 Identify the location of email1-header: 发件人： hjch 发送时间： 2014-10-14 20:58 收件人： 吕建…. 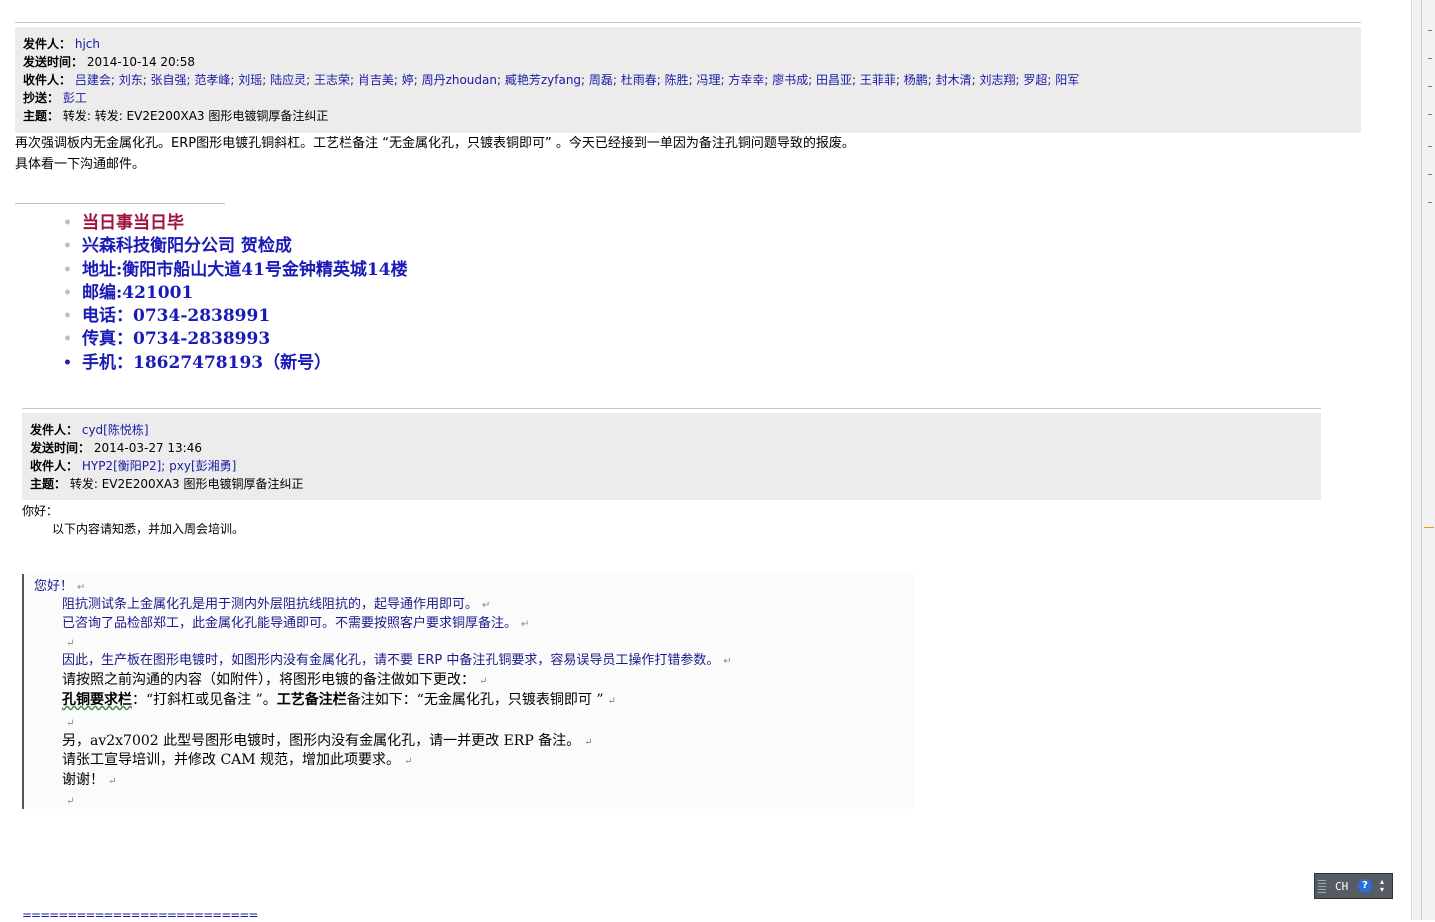
(688, 80).